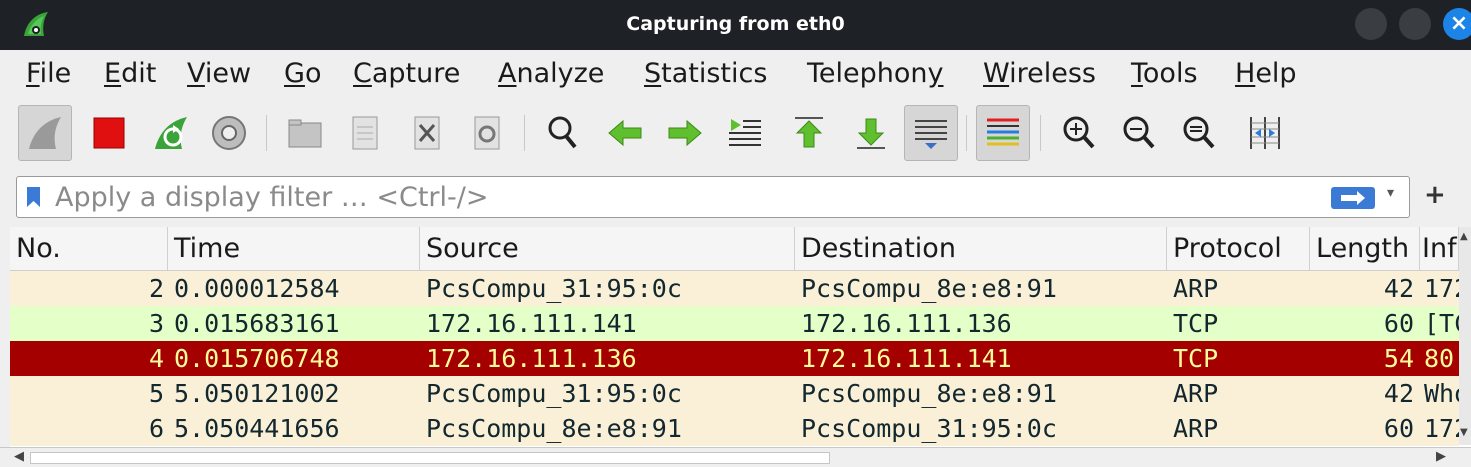  What do you see at coordinates (563, 133) in the screenshot?
I see `find-packet-button` at bounding box center [563, 133].